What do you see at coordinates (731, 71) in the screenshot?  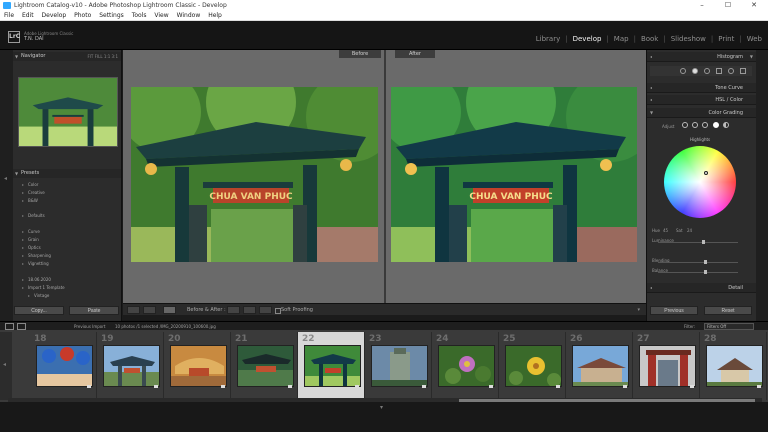 I see `radial-filter-icon` at bounding box center [731, 71].